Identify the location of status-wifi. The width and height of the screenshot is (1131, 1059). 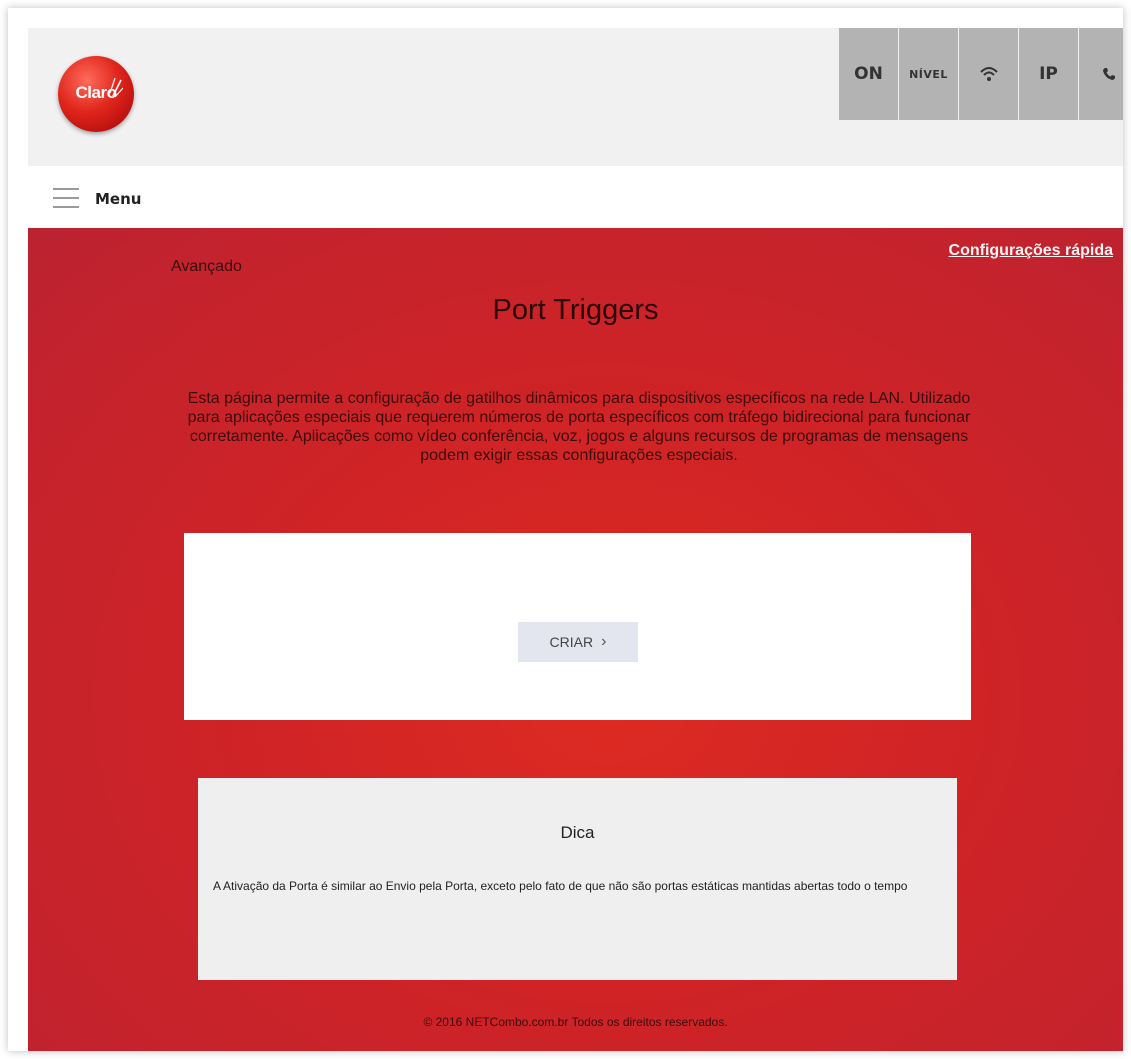
(988, 74).